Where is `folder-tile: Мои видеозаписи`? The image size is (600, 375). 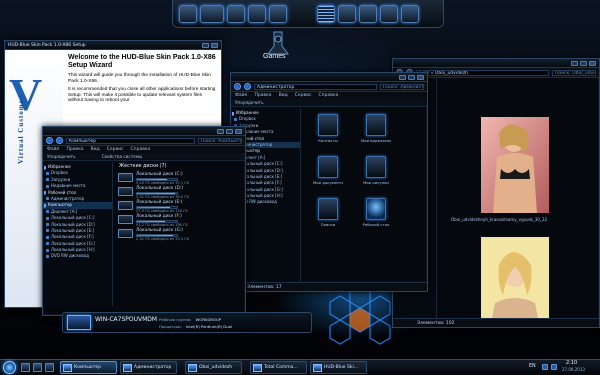
folder-tile: Мои видеозаписи is located at coordinates (376, 130).